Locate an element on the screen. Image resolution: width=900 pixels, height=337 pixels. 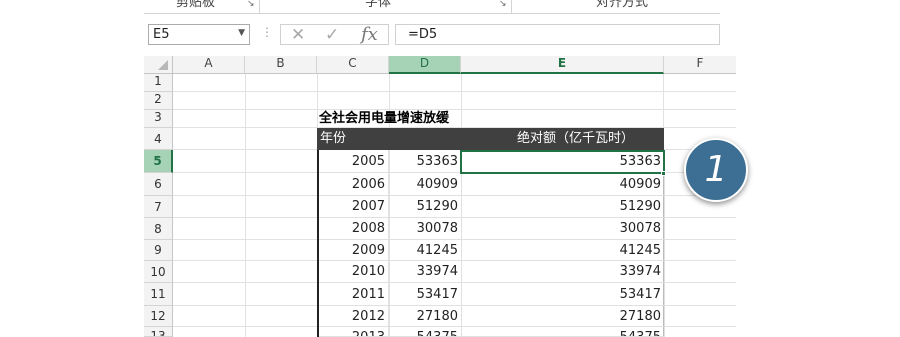
table-header-band: 年份 绝对额（亿千瓦时） is located at coordinates (490, 139).